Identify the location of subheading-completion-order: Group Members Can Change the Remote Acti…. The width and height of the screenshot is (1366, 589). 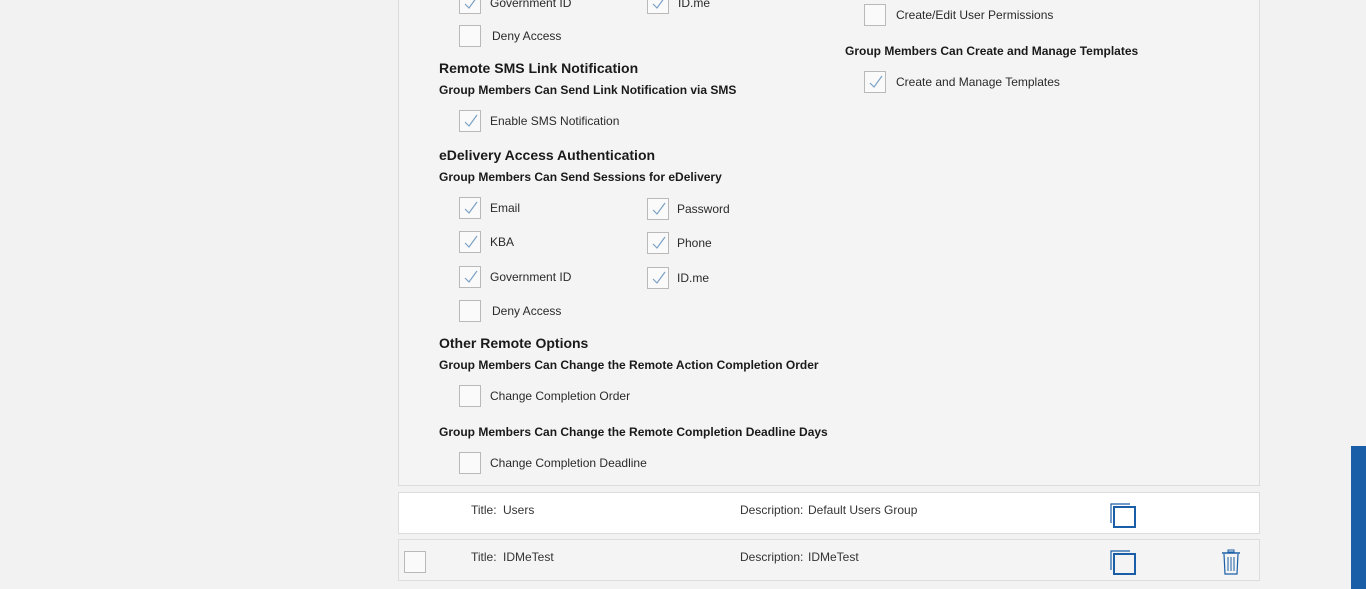
(629, 365).